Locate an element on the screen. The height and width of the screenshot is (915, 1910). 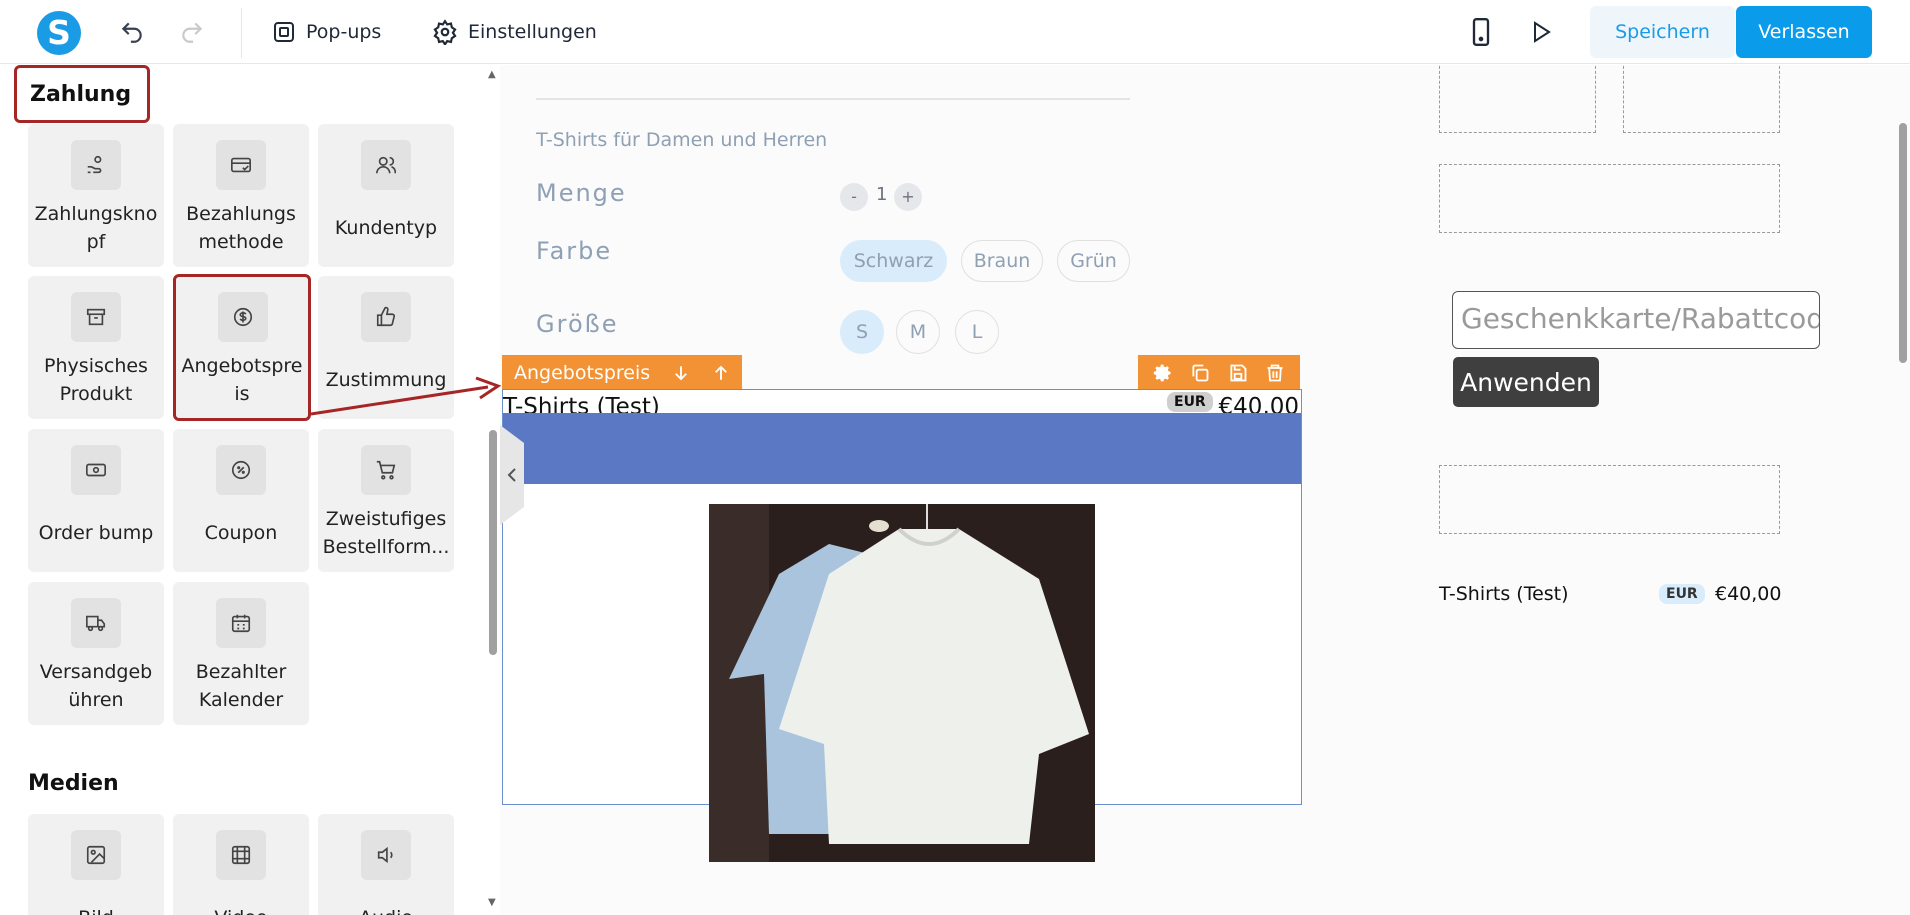
tile-video: Video is located at coordinates (241, 864).